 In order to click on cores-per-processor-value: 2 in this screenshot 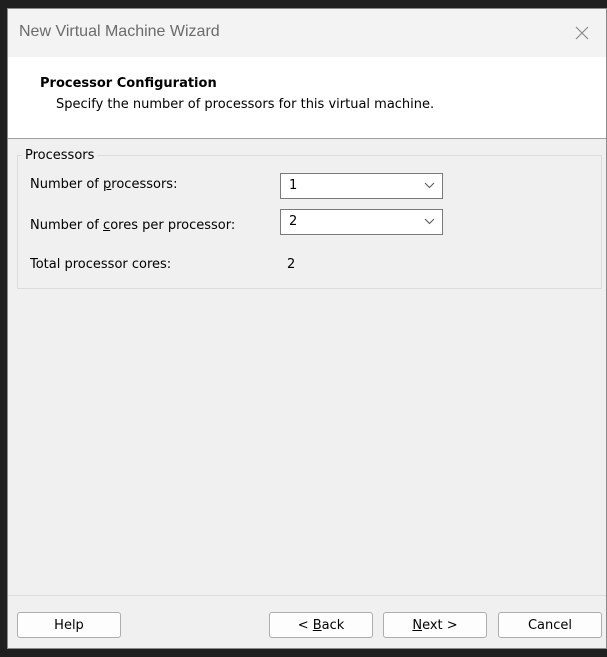, I will do `click(293, 221)`.